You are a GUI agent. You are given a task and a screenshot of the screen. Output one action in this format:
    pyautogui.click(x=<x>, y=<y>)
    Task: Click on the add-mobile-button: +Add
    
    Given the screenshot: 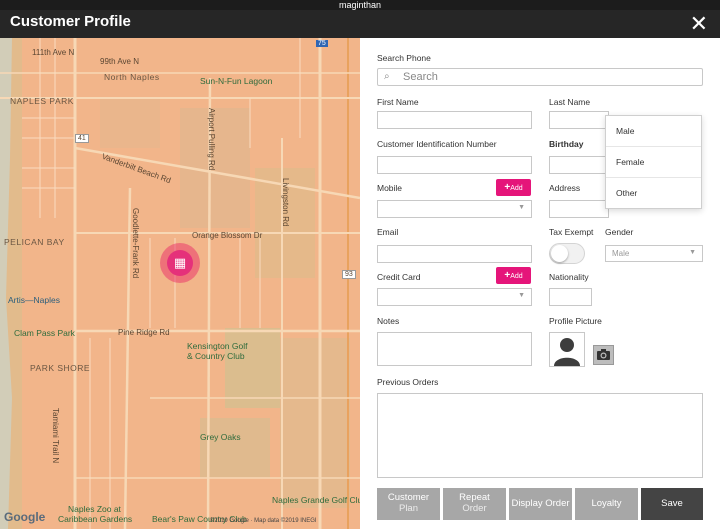 What is the action you would take?
    pyautogui.click(x=513, y=187)
    